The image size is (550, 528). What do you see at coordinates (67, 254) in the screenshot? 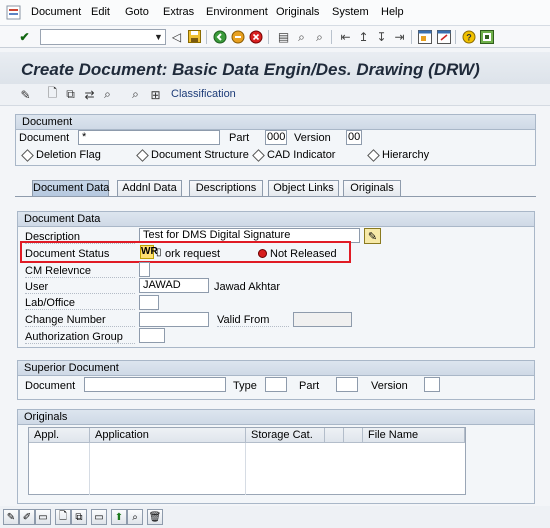
I see `document-status-label: Document Status` at bounding box center [67, 254].